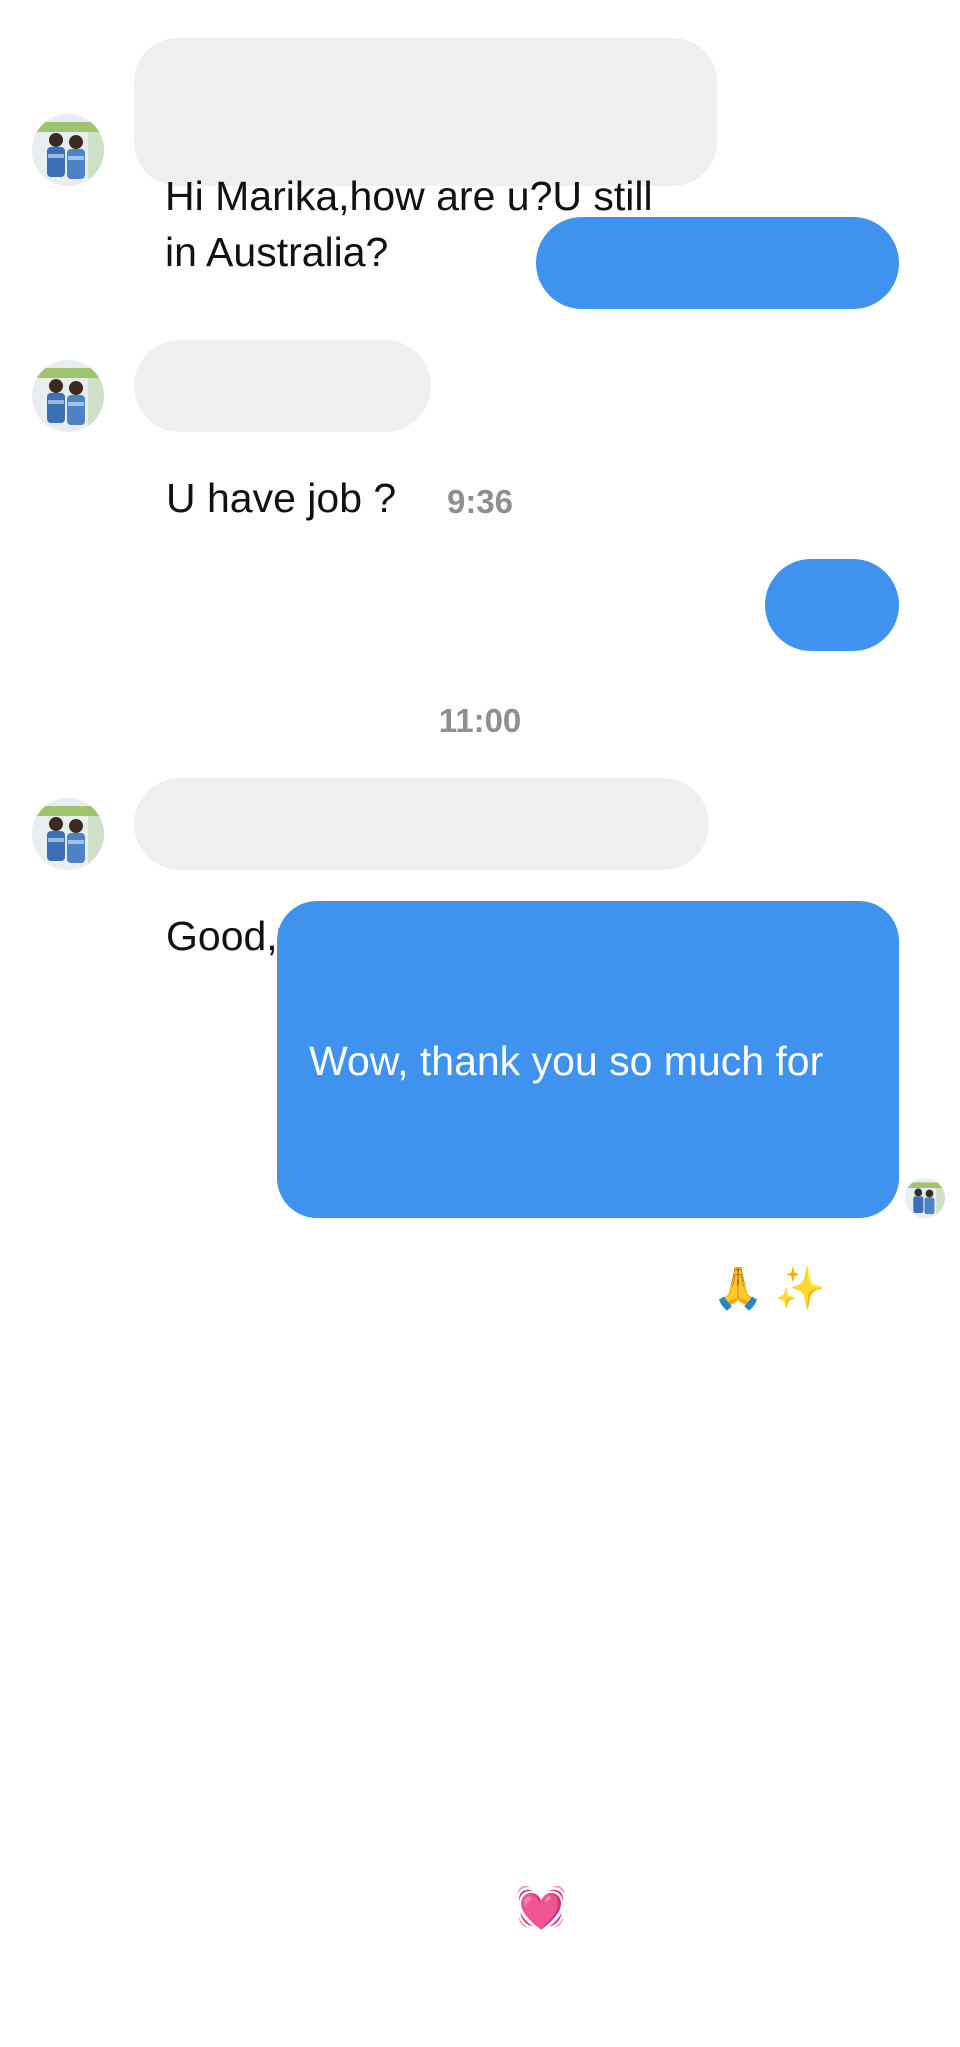 The height and width of the screenshot is (2047, 960). What do you see at coordinates (541, 1907) in the screenshot?
I see `beating-heart-emoji-icon: 💓` at bounding box center [541, 1907].